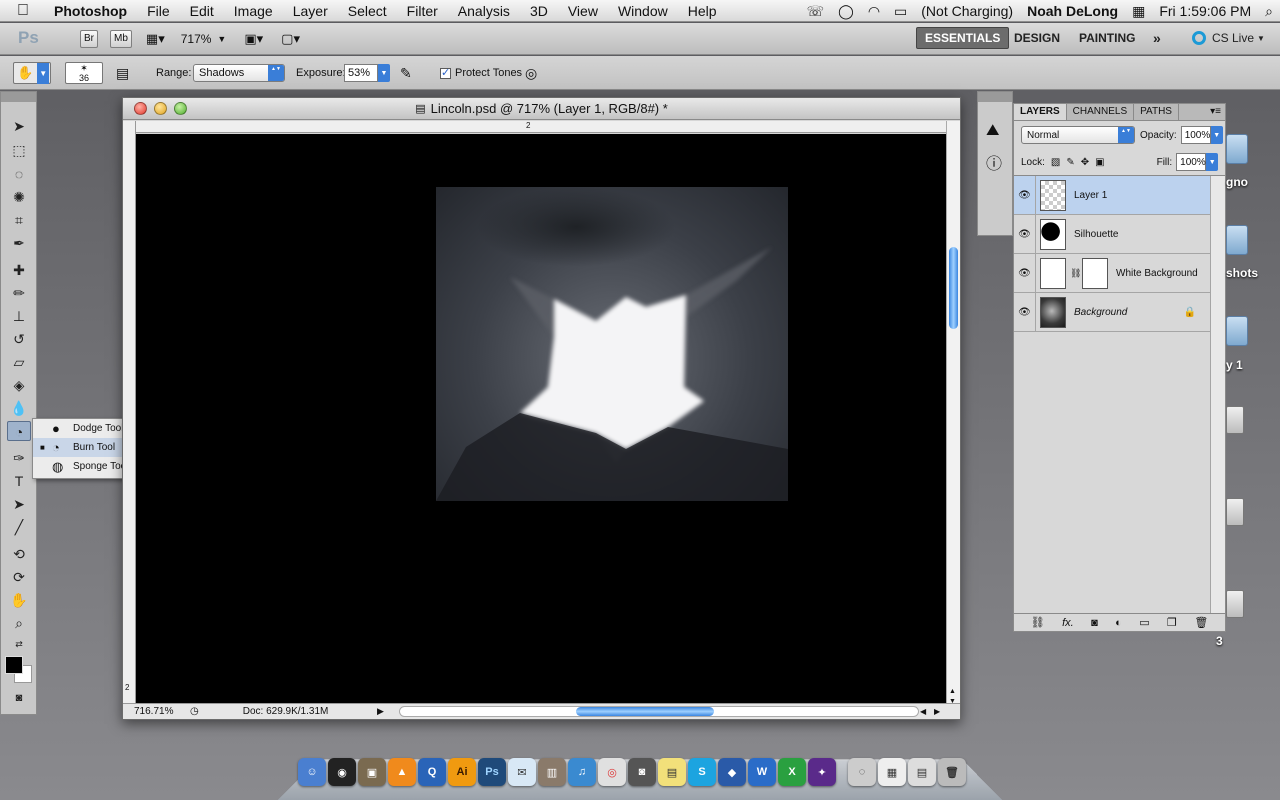 This screenshot has width=1280, height=800. What do you see at coordinates (1191, 162) in the screenshot?
I see `fill-input: 100%` at bounding box center [1191, 162].